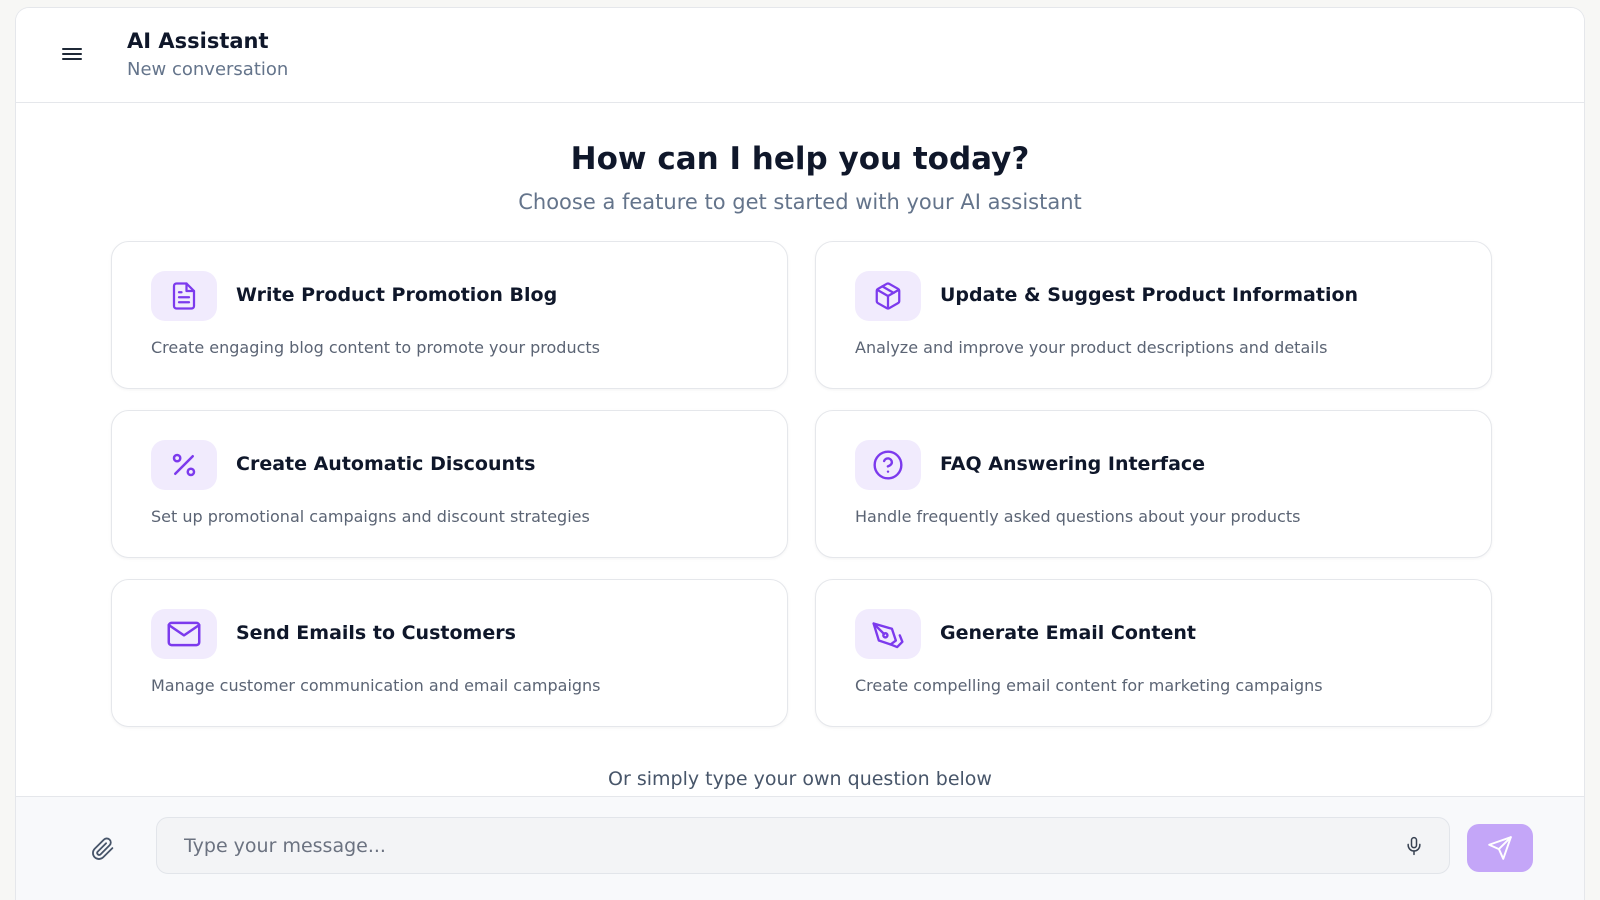 The image size is (1600, 900). I want to click on mail-icon, so click(184, 634).